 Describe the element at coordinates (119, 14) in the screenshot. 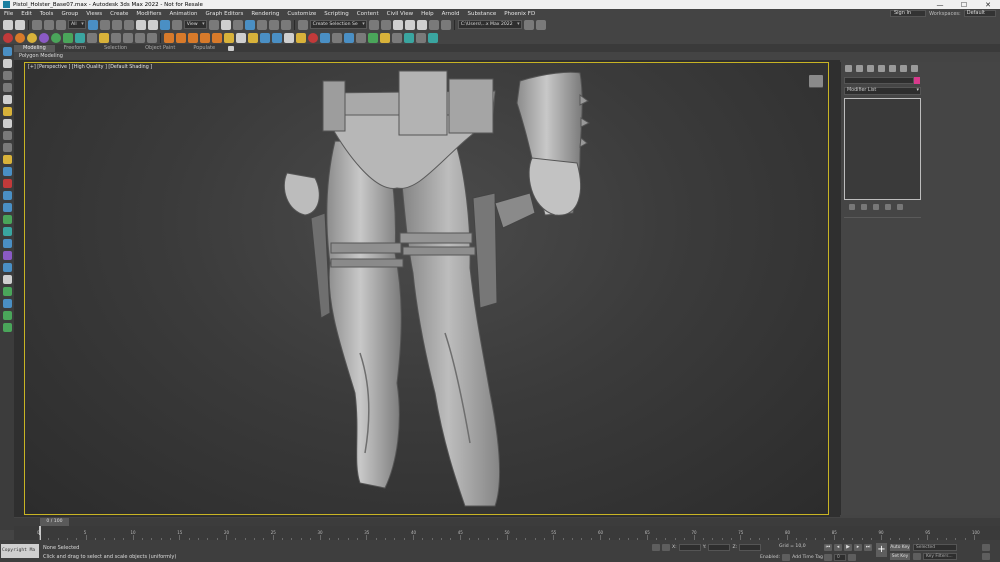

I see `menu-create: Create` at that location.